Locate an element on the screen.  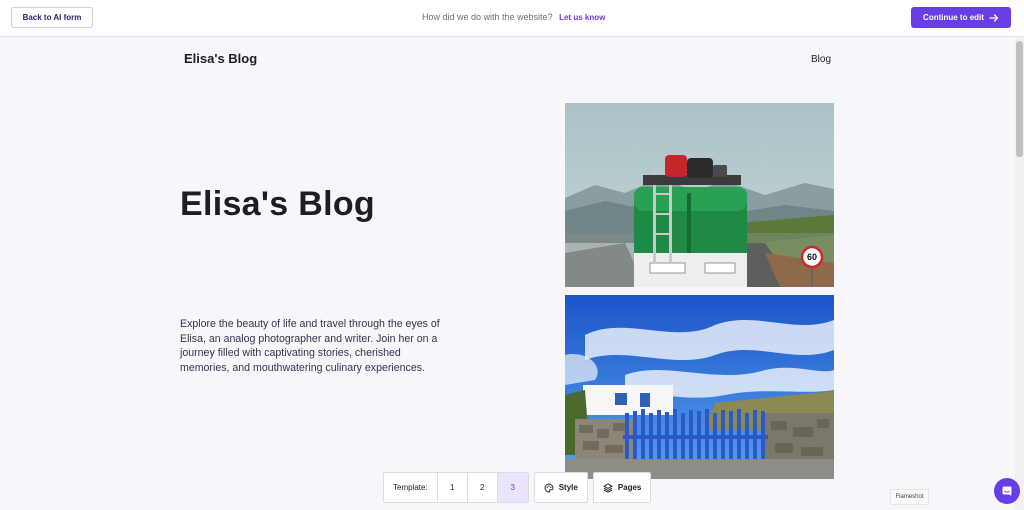
template-option-2: 2 is located at coordinates (483, 487).